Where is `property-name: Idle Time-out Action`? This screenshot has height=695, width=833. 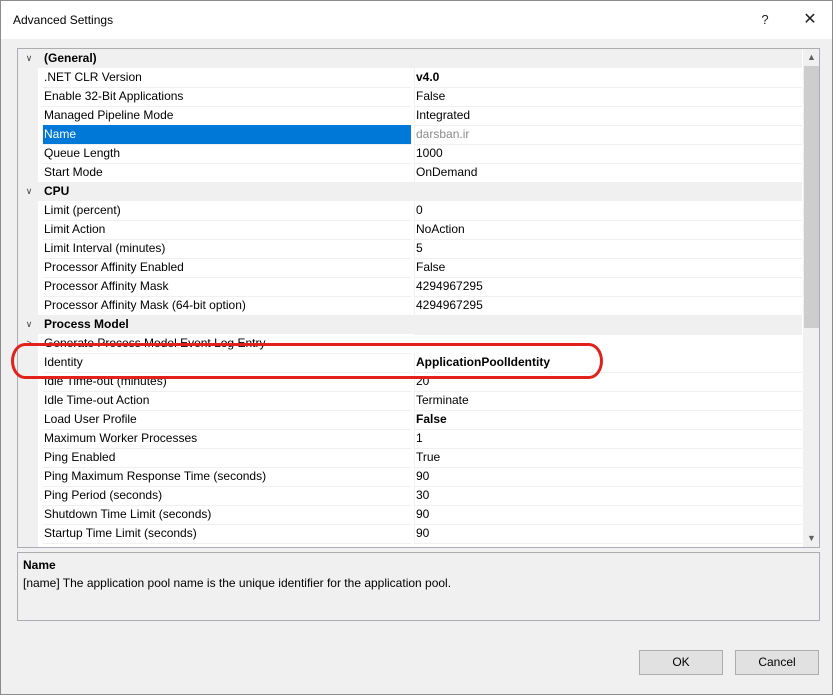
property-name: Idle Time-out Action is located at coordinates (227, 401).